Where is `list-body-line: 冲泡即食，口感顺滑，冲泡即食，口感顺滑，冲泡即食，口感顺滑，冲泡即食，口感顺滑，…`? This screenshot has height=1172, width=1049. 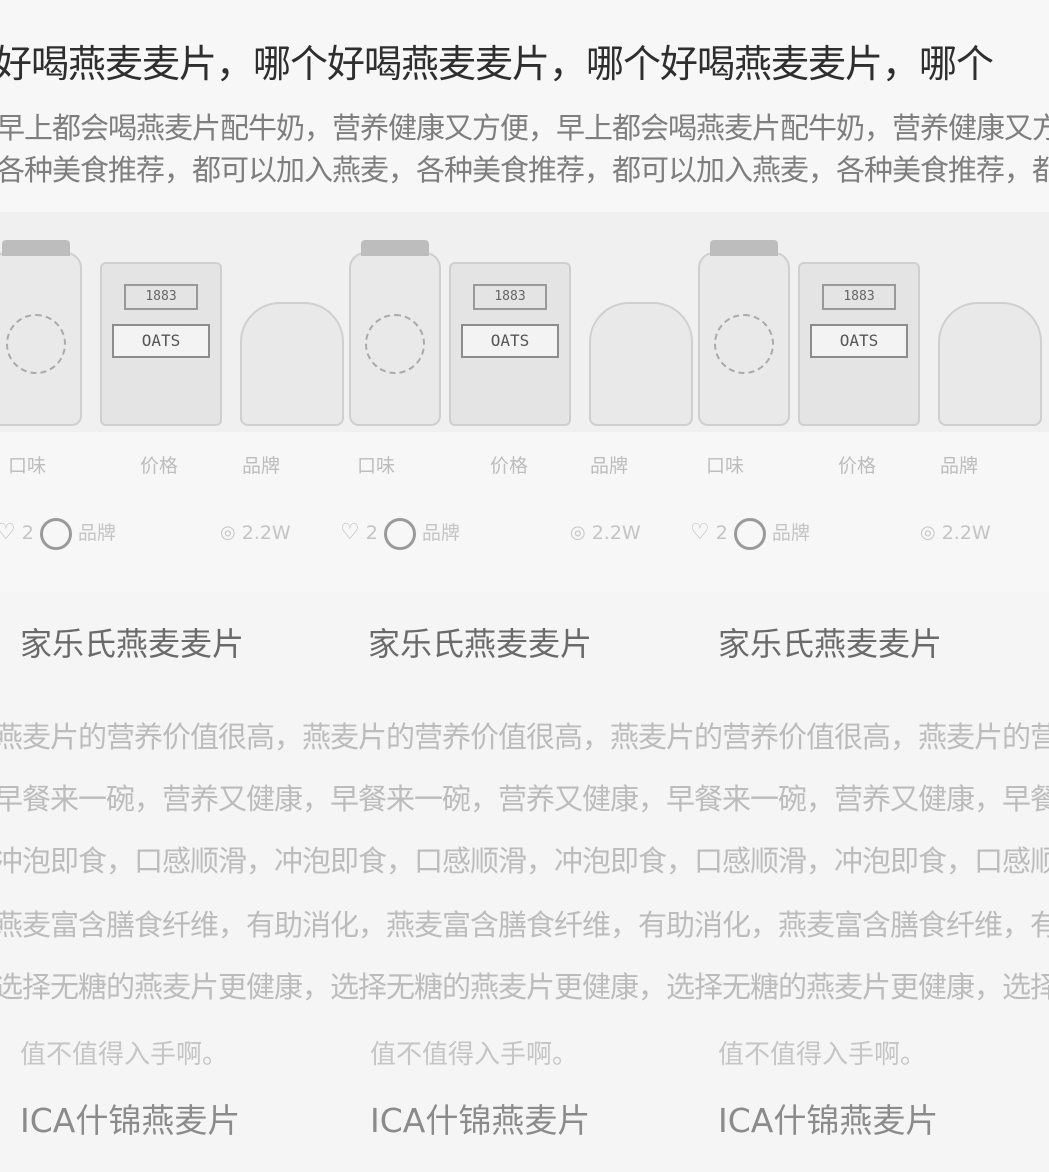 list-body-line: 冲泡即食，口感顺滑，冲泡即食，口感顺滑，冲泡即食，口感顺滑，冲泡即食，口感顺滑，… is located at coordinates (524, 861).